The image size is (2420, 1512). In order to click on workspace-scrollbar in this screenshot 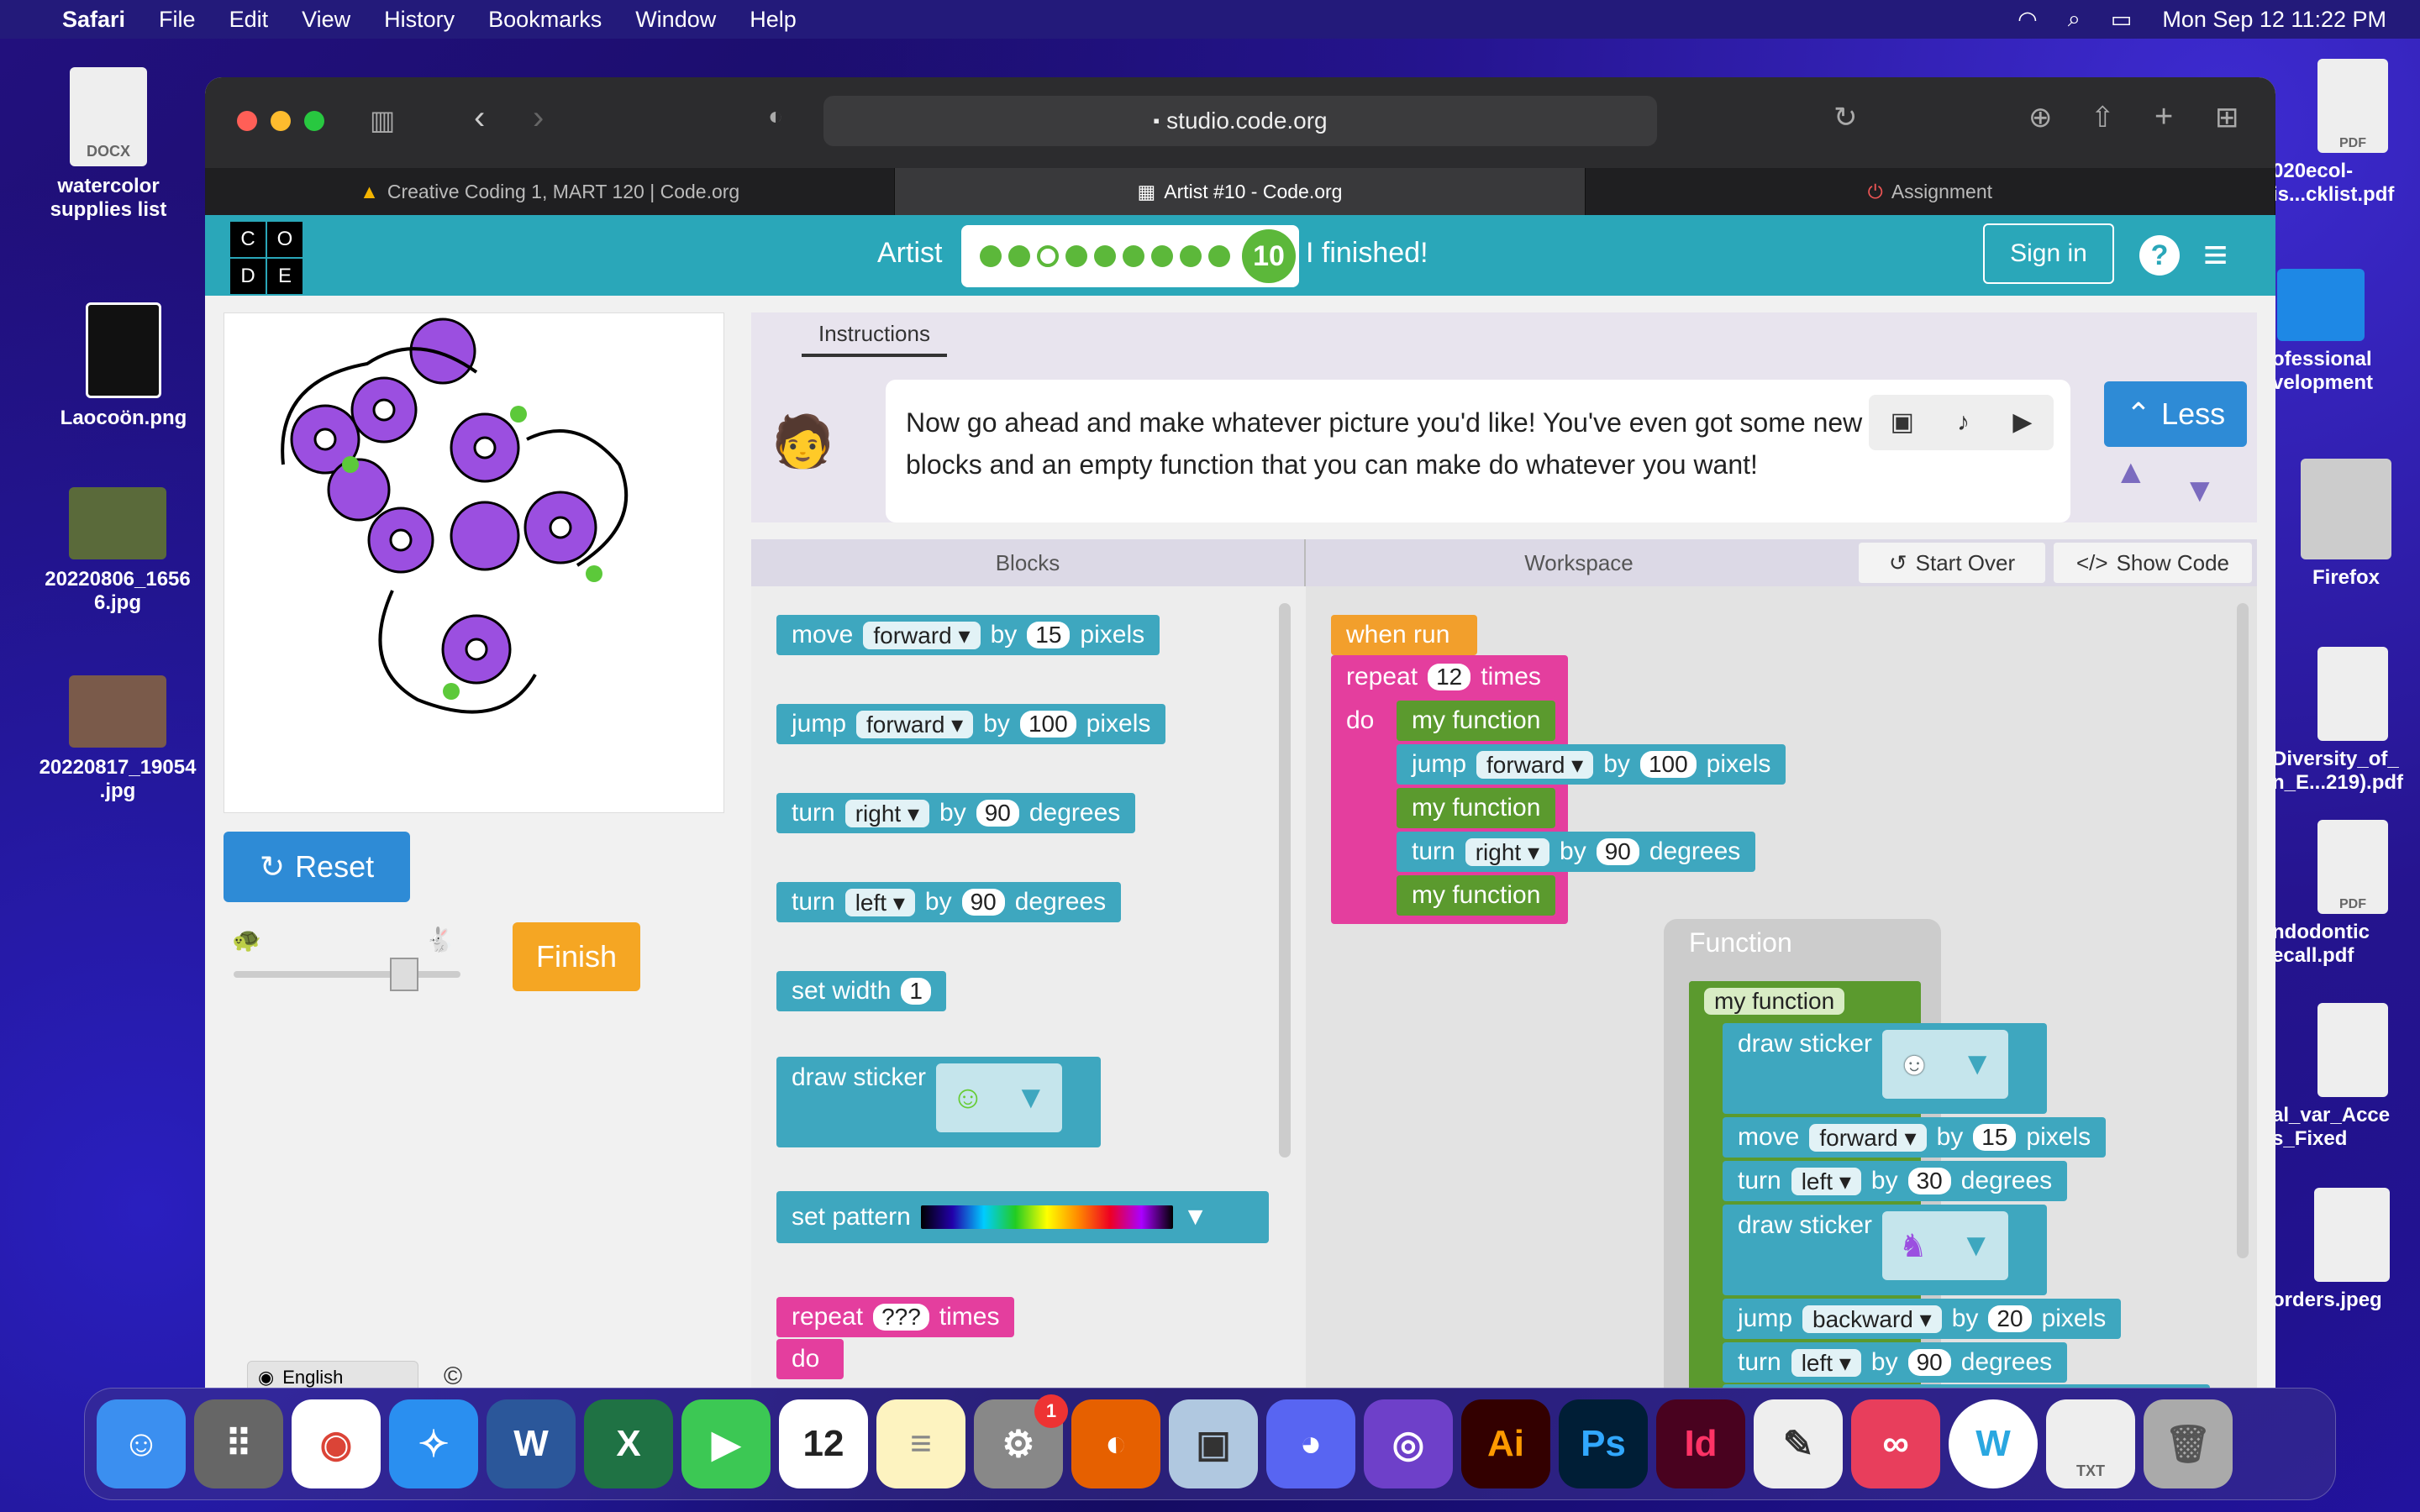, I will do `click(2243, 930)`.